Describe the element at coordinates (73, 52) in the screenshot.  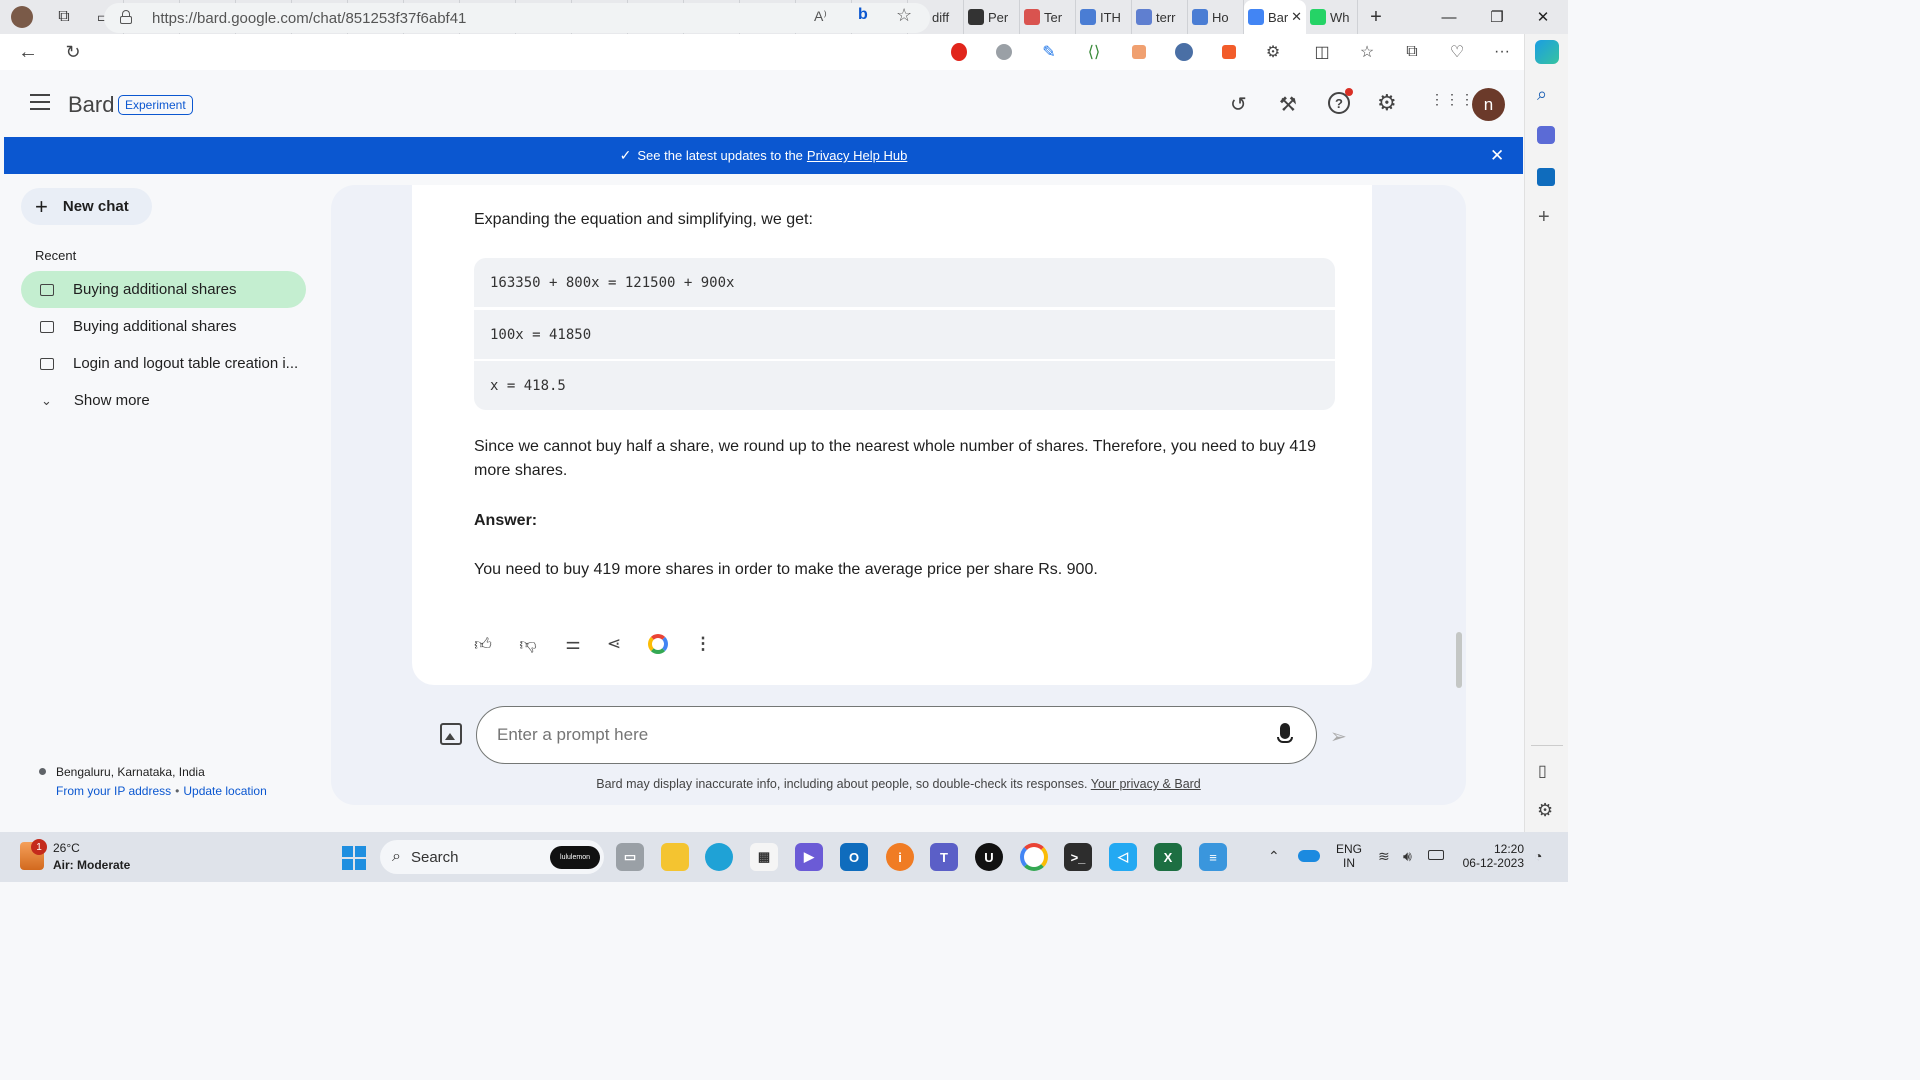
I see `refresh-icon: ↻` at that location.